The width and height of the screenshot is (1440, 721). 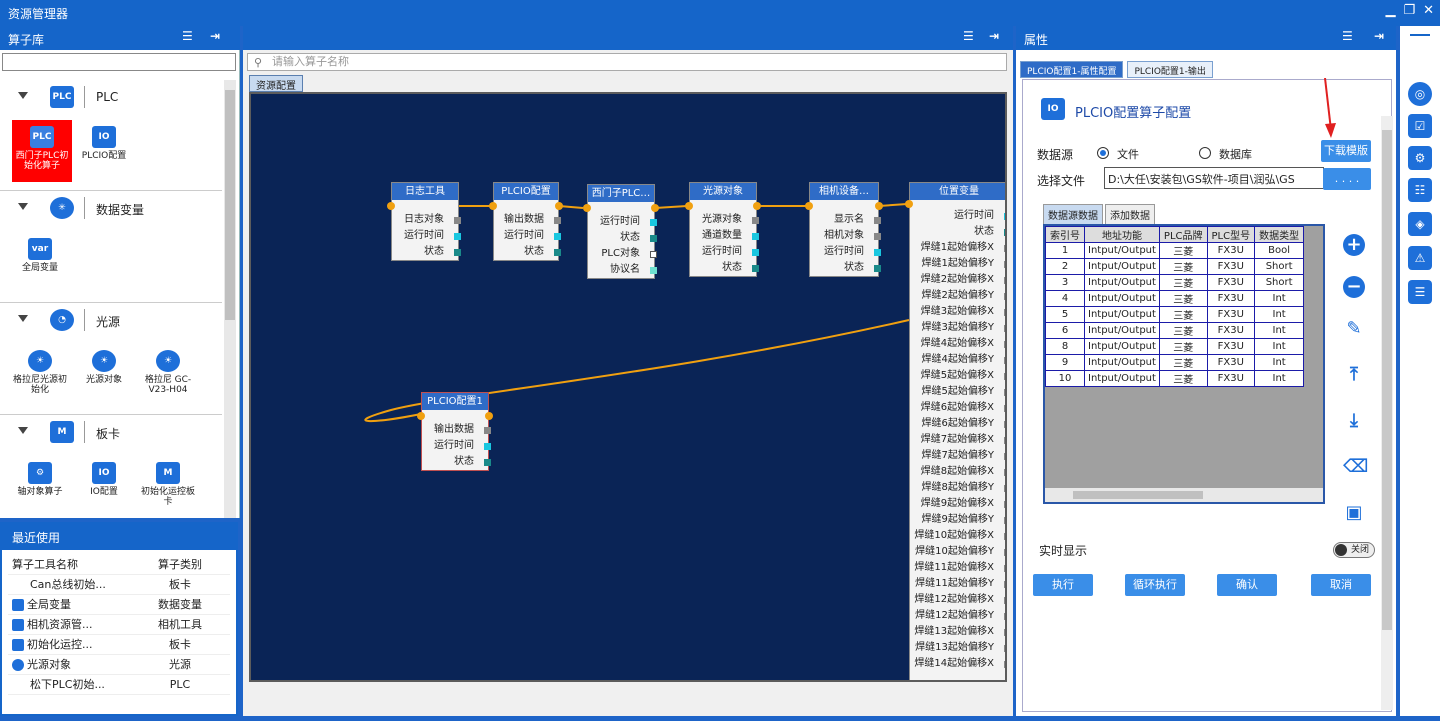 I want to click on radio-database, so click(x=1205, y=153).